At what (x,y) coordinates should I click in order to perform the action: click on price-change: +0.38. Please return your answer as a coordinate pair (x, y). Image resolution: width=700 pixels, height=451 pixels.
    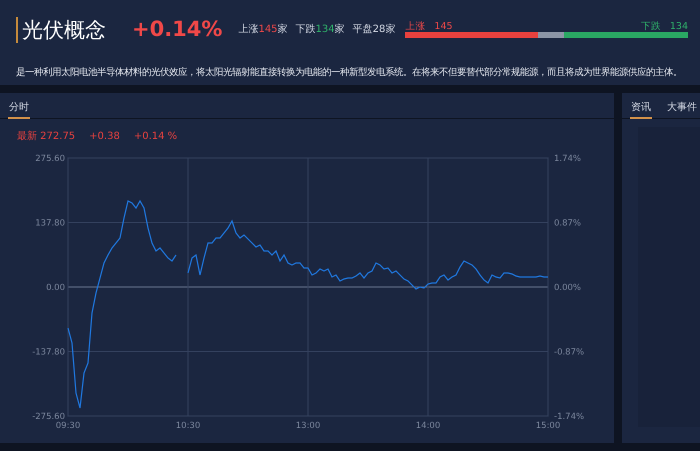
    Looking at the image, I should click on (104, 137).